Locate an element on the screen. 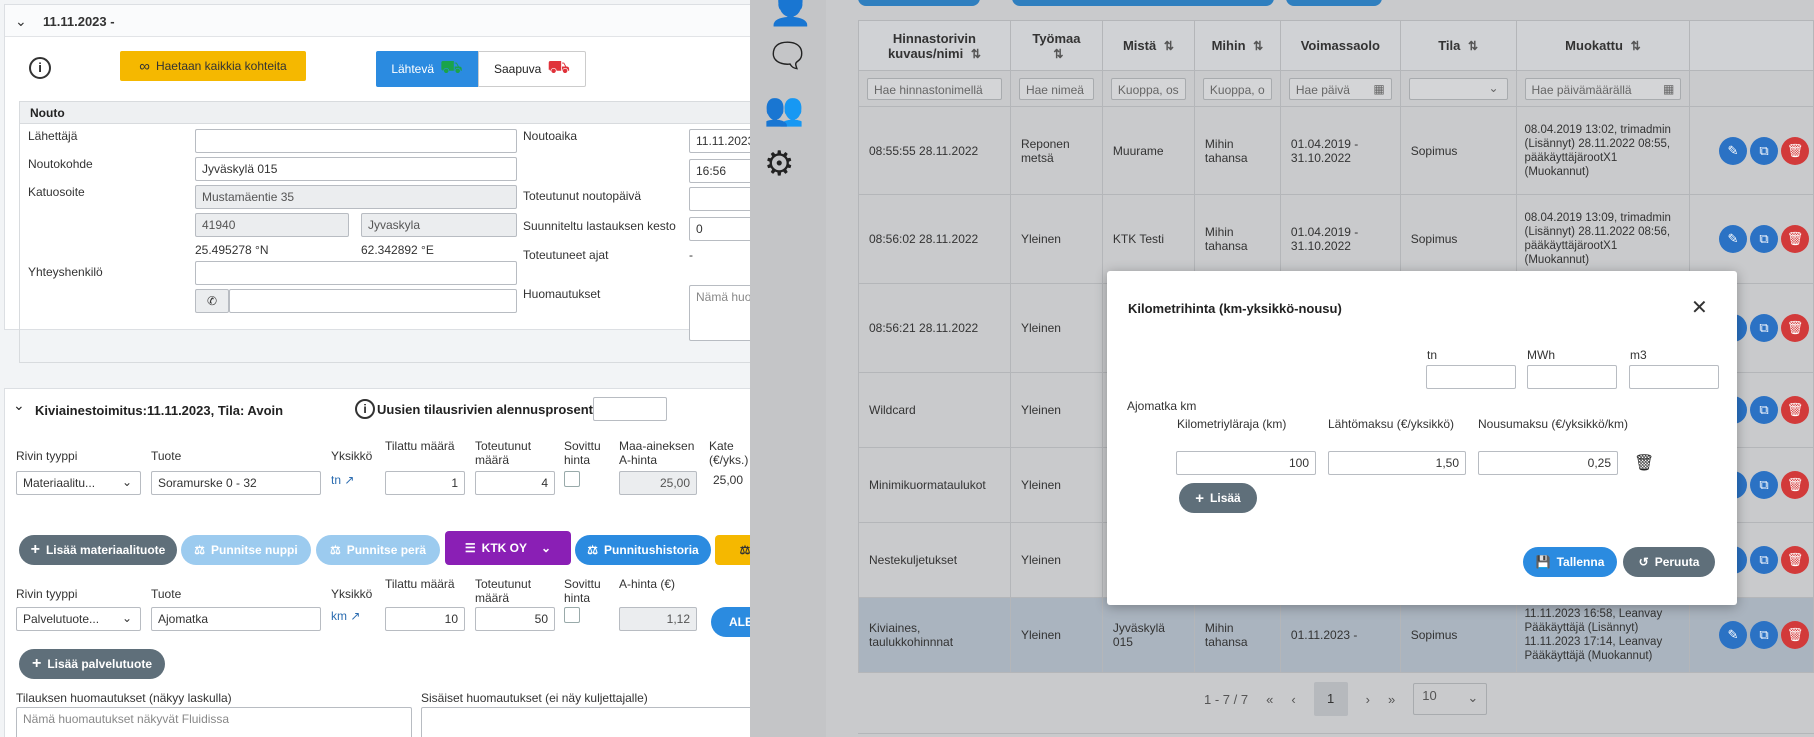 This screenshot has height=737, width=1814. internal-notes-textarea is located at coordinates (585, 722).